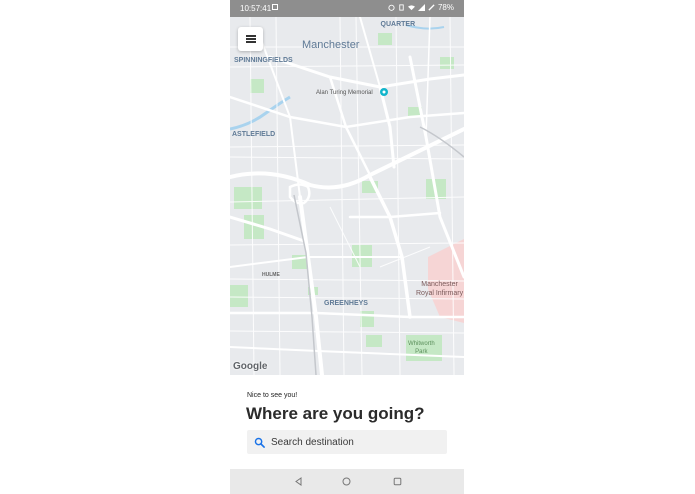 This screenshot has width=695, height=494. Describe the element at coordinates (344, 93) in the screenshot. I see `label-alan-turing-memorial: Alan Turing Memorial` at that location.